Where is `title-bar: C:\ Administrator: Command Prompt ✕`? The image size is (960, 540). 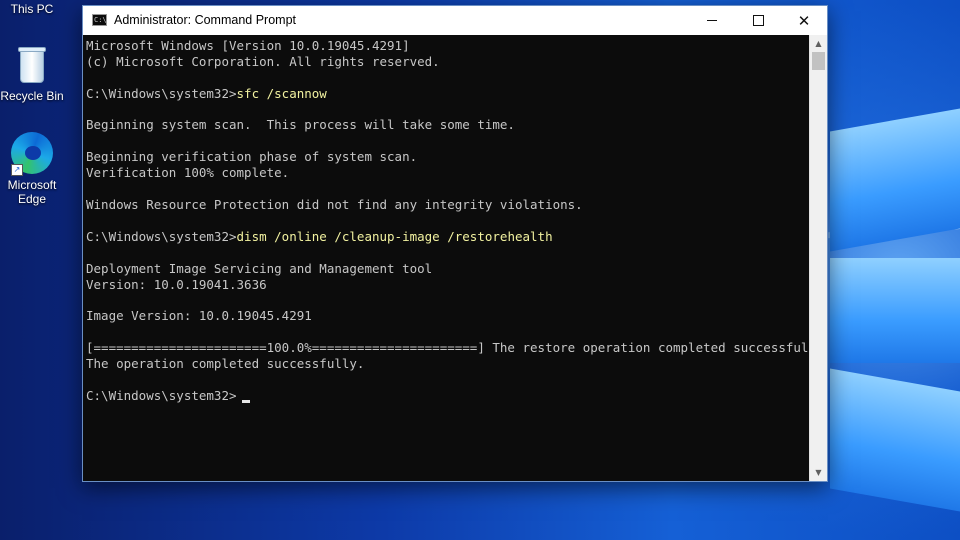 title-bar: C:\ Administrator: Command Prompt ✕ is located at coordinates (455, 20).